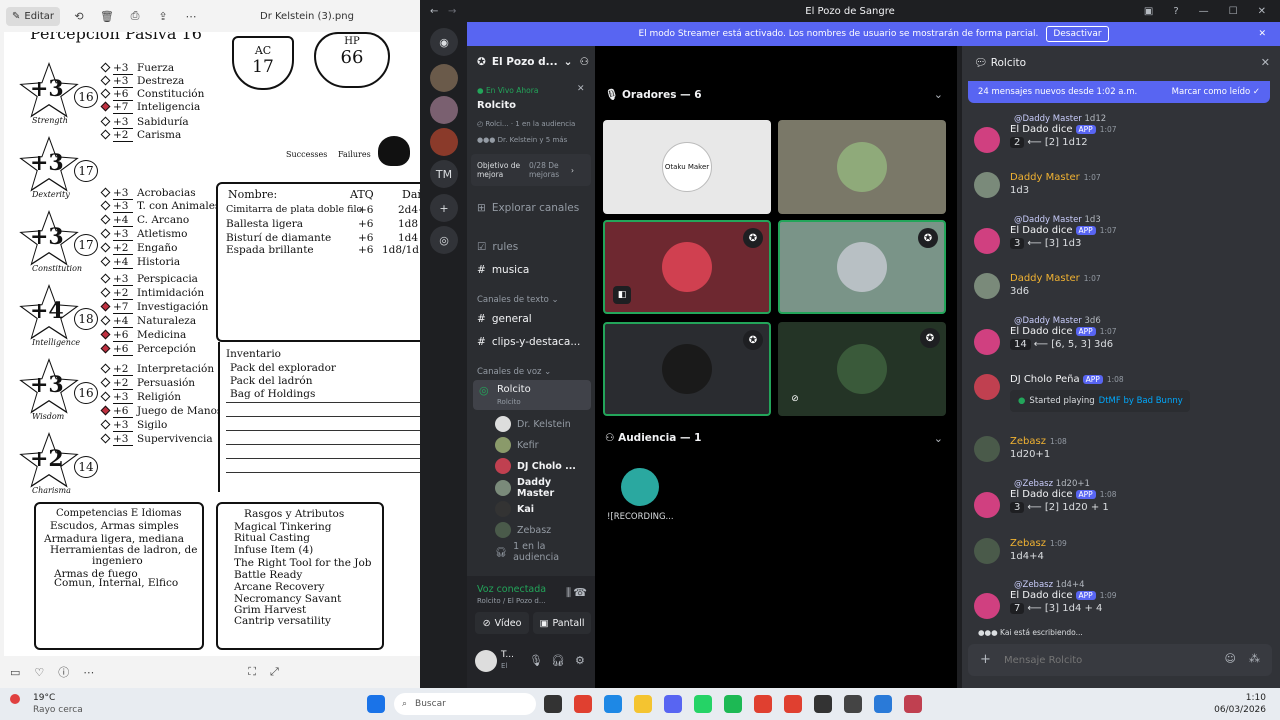 This screenshot has height=720, width=1280. What do you see at coordinates (687, 167) in the screenshot?
I see `speaker-tile: Otaku Maker` at bounding box center [687, 167].